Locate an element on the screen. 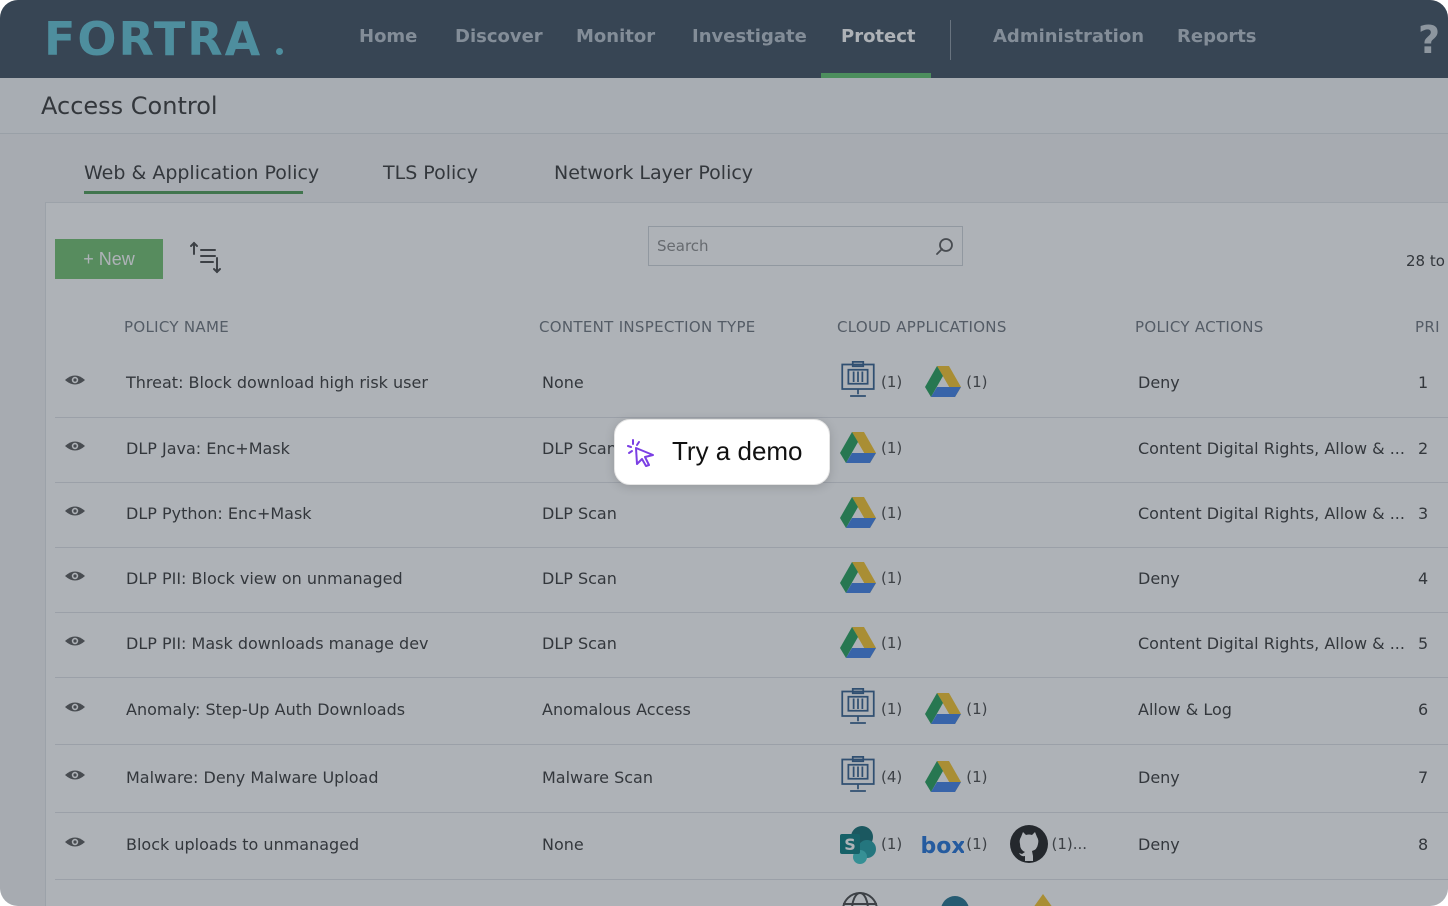 Image resolution: width=1448 pixels, height=906 pixels. priority-cell: 6 is located at coordinates (1423, 709).